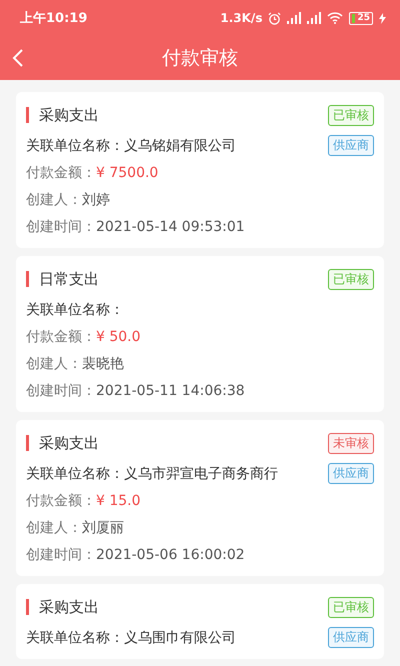  I want to click on field-value: 2021-05-14 09:53:01, so click(170, 226).